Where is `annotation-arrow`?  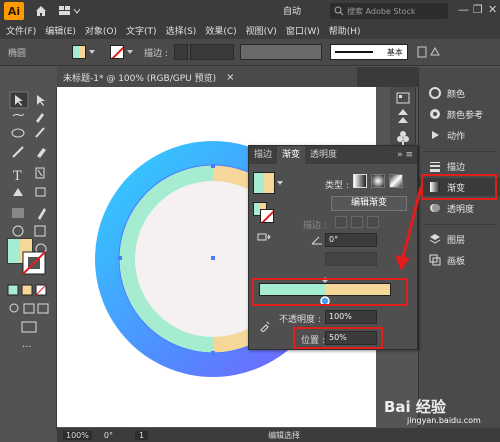 annotation-arrow is located at coordinates (409, 228).